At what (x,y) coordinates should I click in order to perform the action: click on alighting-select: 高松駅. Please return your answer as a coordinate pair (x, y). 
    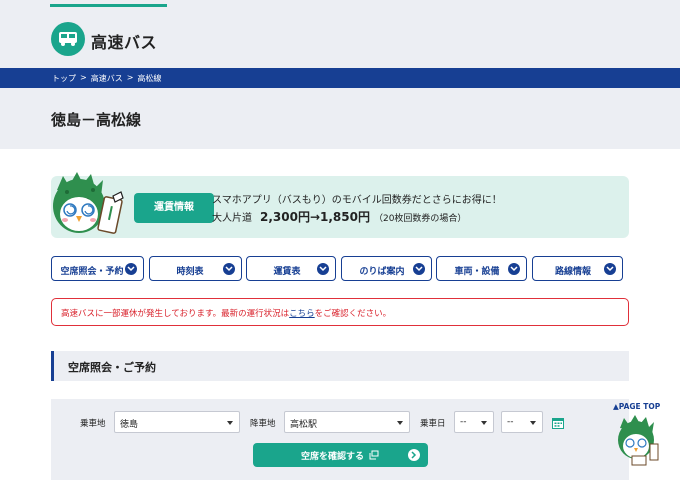
    Looking at the image, I should click on (347, 422).